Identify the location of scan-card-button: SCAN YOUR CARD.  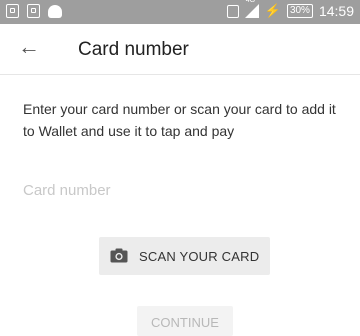
(184, 256).